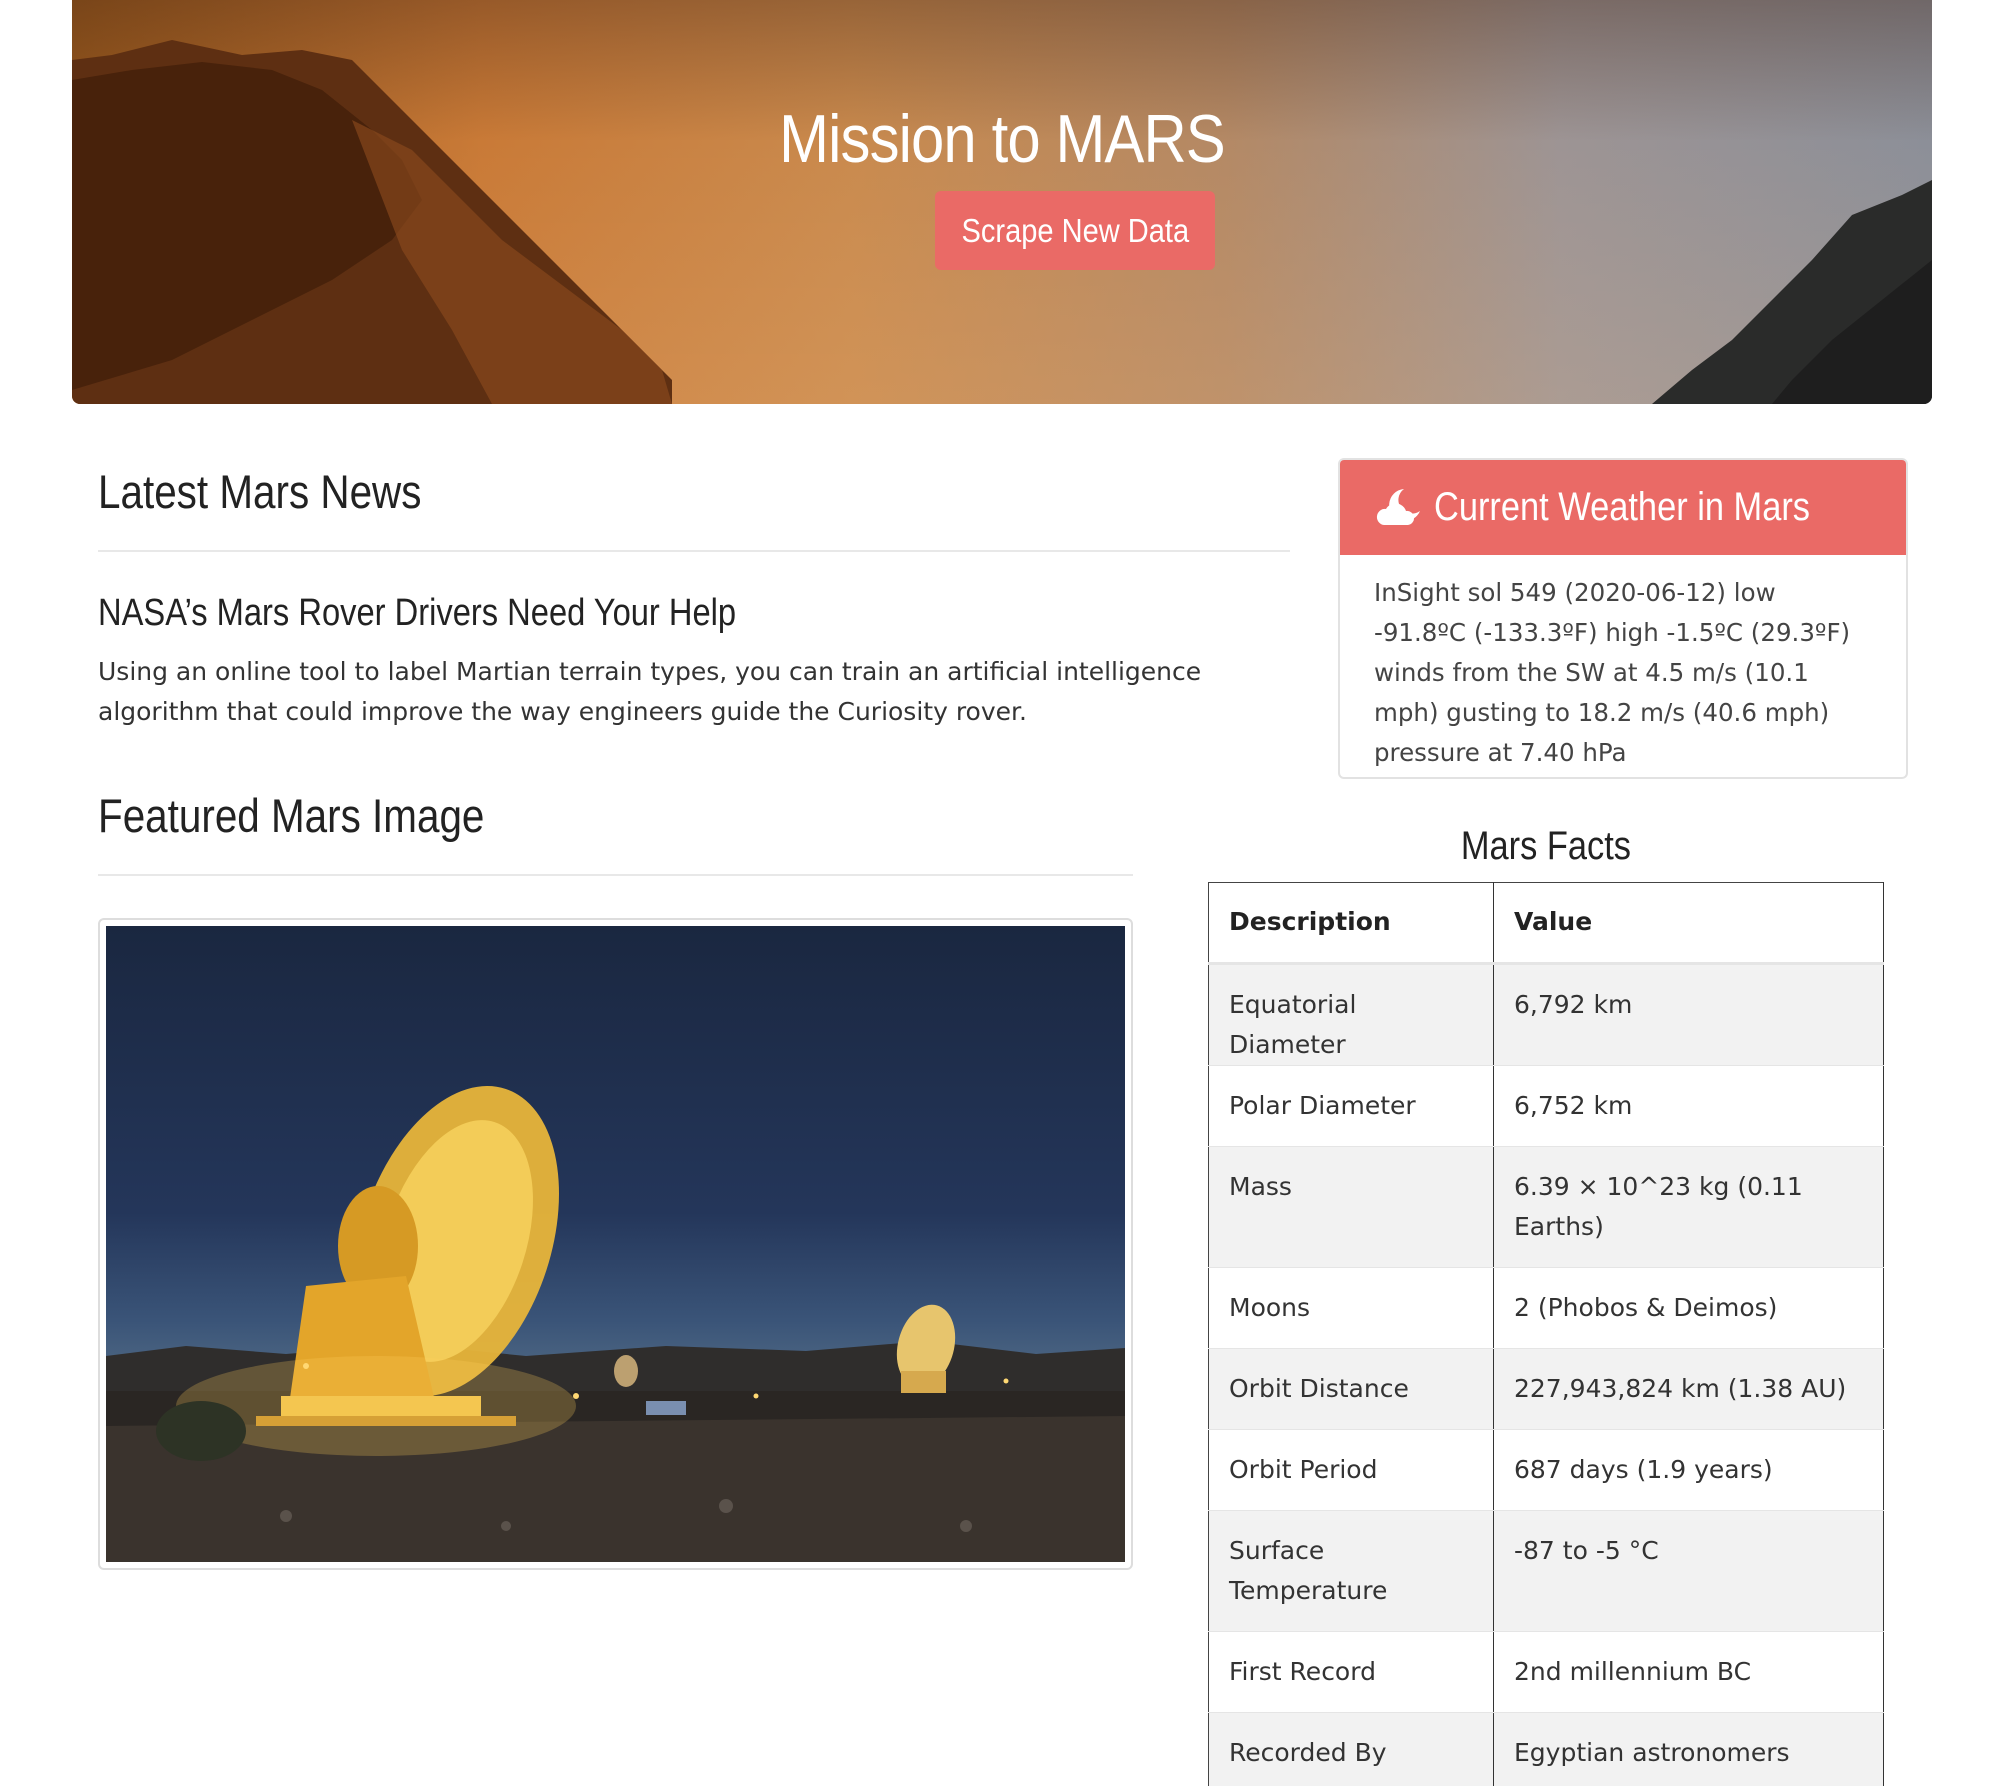  What do you see at coordinates (1688, 1470) in the screenshot?
I see `fact-value: 687 days (1.9 years)` at bounding box center [1688, 1470].